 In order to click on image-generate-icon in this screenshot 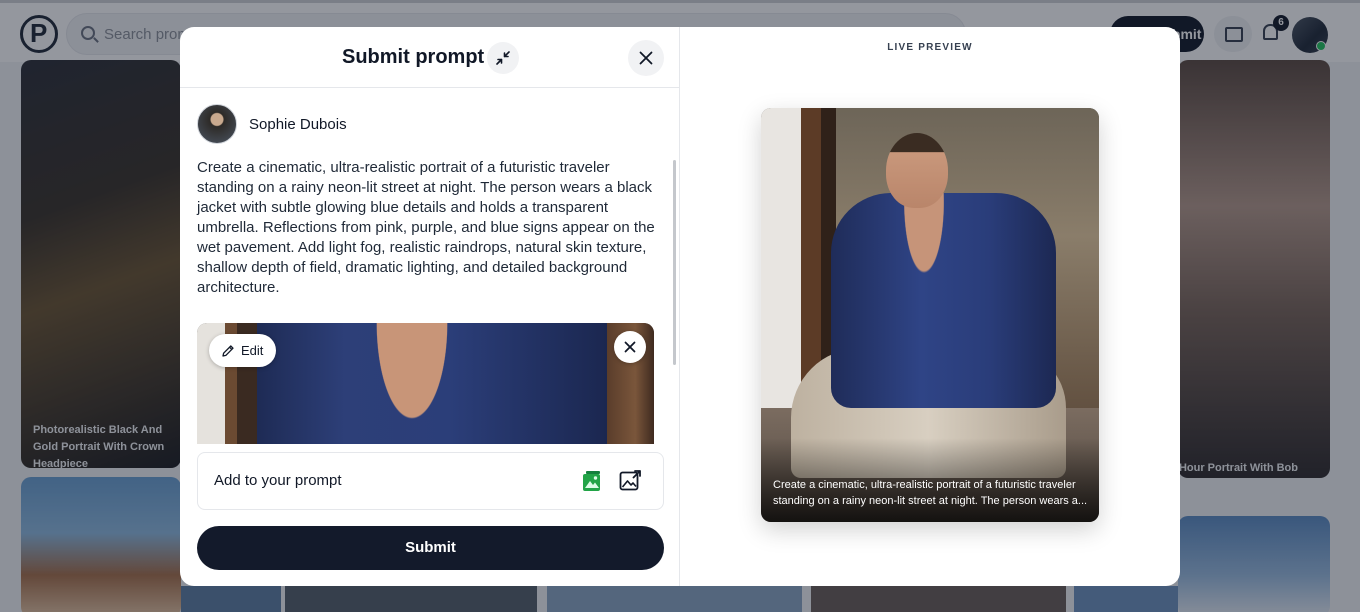, I will do `click(592, 481)`.